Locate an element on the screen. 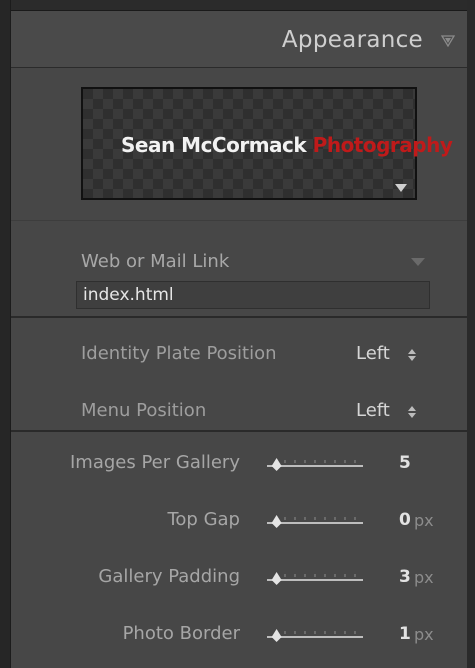 This screenshot has height=668, width=475. images-per-gallery-label: Images Per Gallery is located at coordinates (155, 462).